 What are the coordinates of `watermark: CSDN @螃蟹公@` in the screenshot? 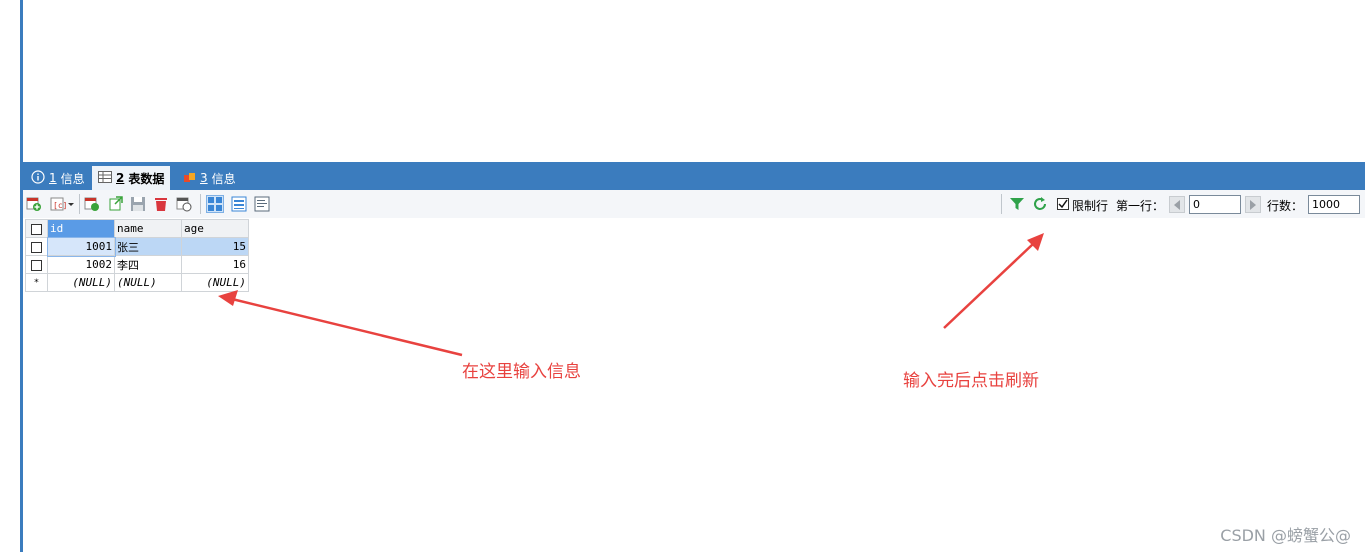 It's located at (1285, 535).